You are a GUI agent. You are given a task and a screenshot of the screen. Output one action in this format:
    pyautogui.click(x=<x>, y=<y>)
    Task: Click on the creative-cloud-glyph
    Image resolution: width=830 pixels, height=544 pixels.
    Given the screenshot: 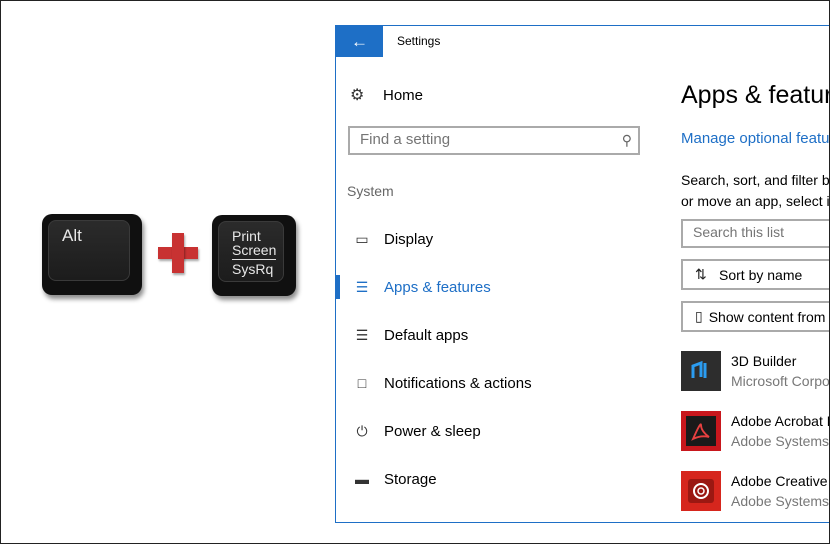 What is the action you would take?
    pyautogui.click(x=701, y=491)
    